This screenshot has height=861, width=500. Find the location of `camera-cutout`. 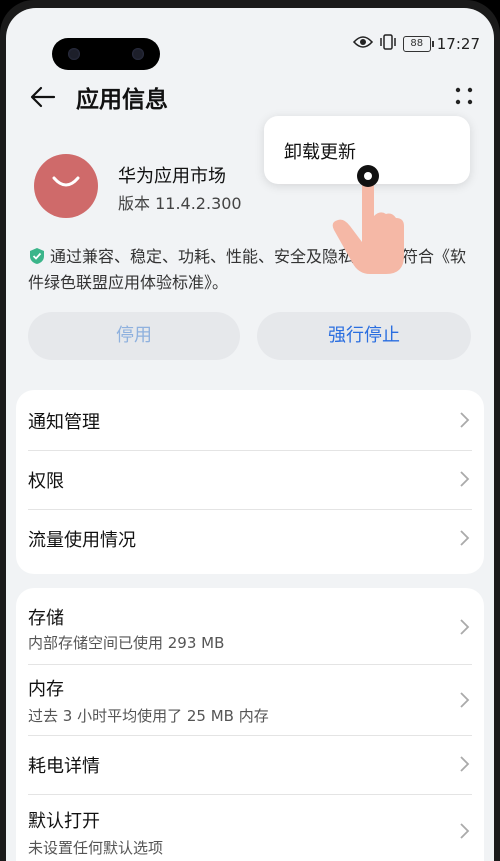

camera-cutout is located at coordinates (106, 54).